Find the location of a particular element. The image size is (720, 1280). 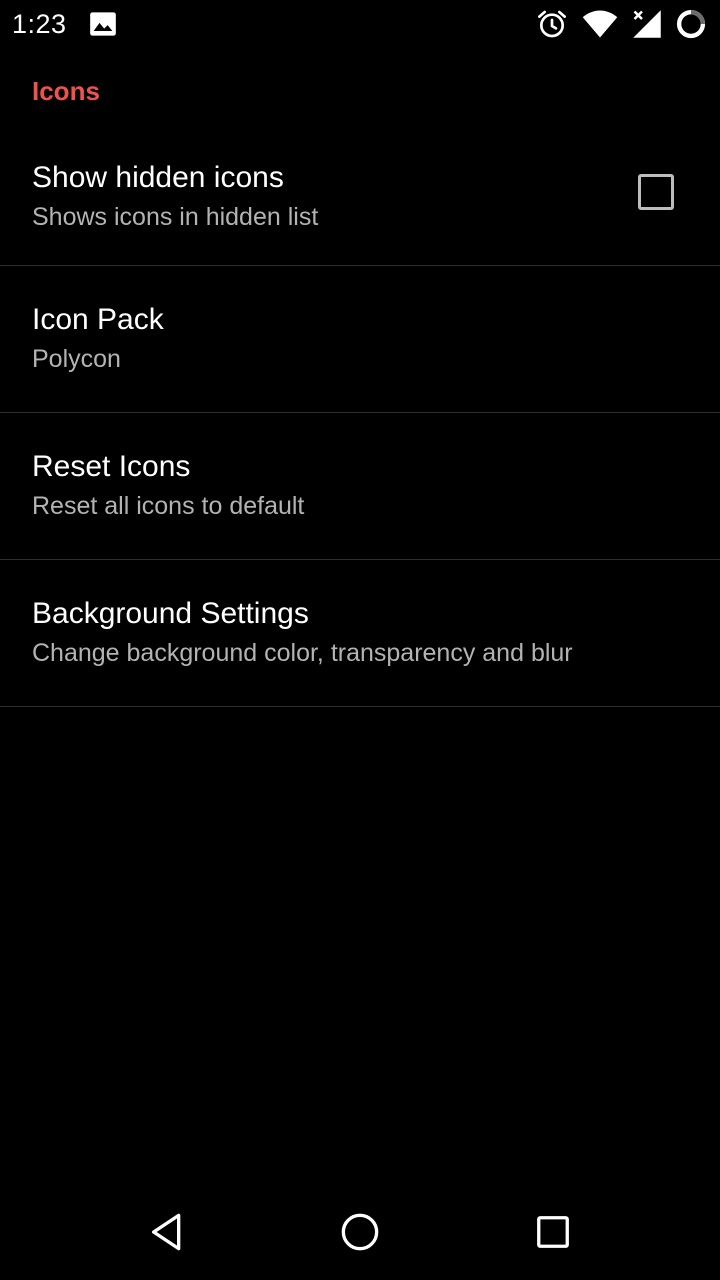

pref-title: Icon Pack is located at coordinates (98, 319).